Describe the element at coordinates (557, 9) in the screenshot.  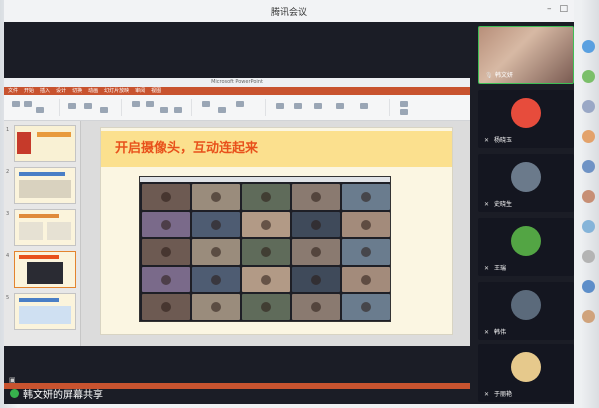
I see `window-controls: – □` at that location.